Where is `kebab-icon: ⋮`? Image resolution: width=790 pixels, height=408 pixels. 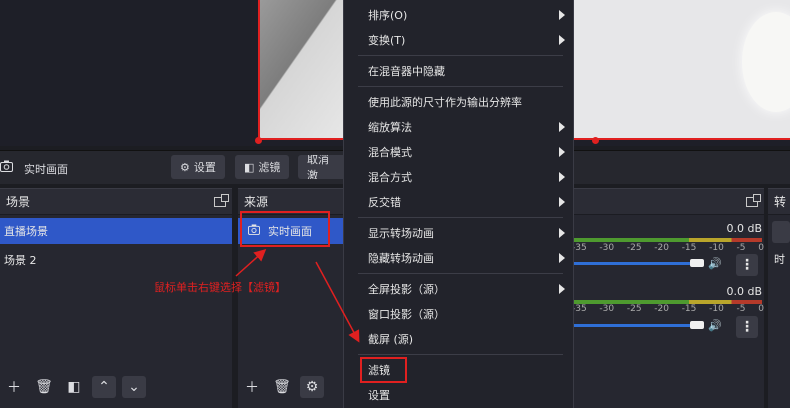 kebab-icon: ⋮ is located at coordinates (747, 327).